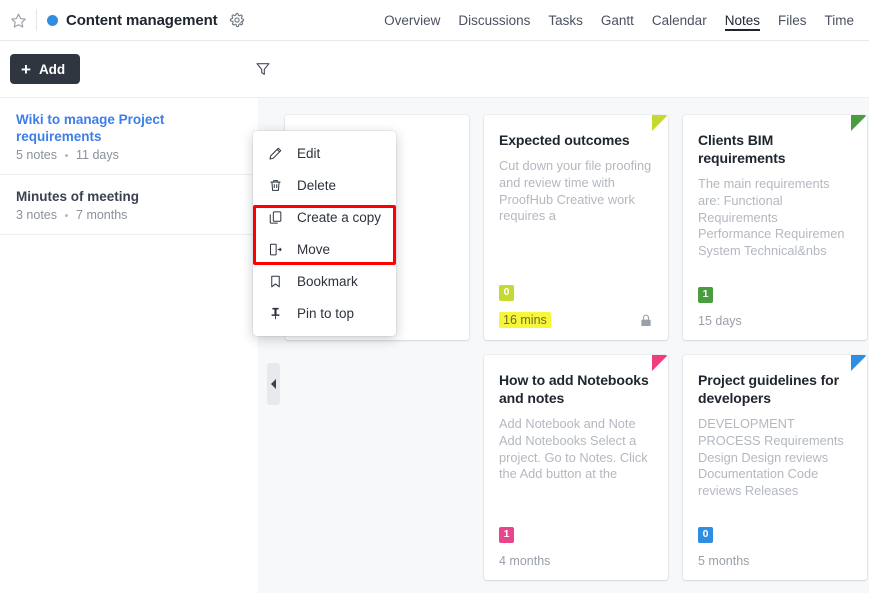 The image size is (869, 593). Describe the element at coordinates (275, 281) in the screenshot. I see `bookmark-icon` at that location.